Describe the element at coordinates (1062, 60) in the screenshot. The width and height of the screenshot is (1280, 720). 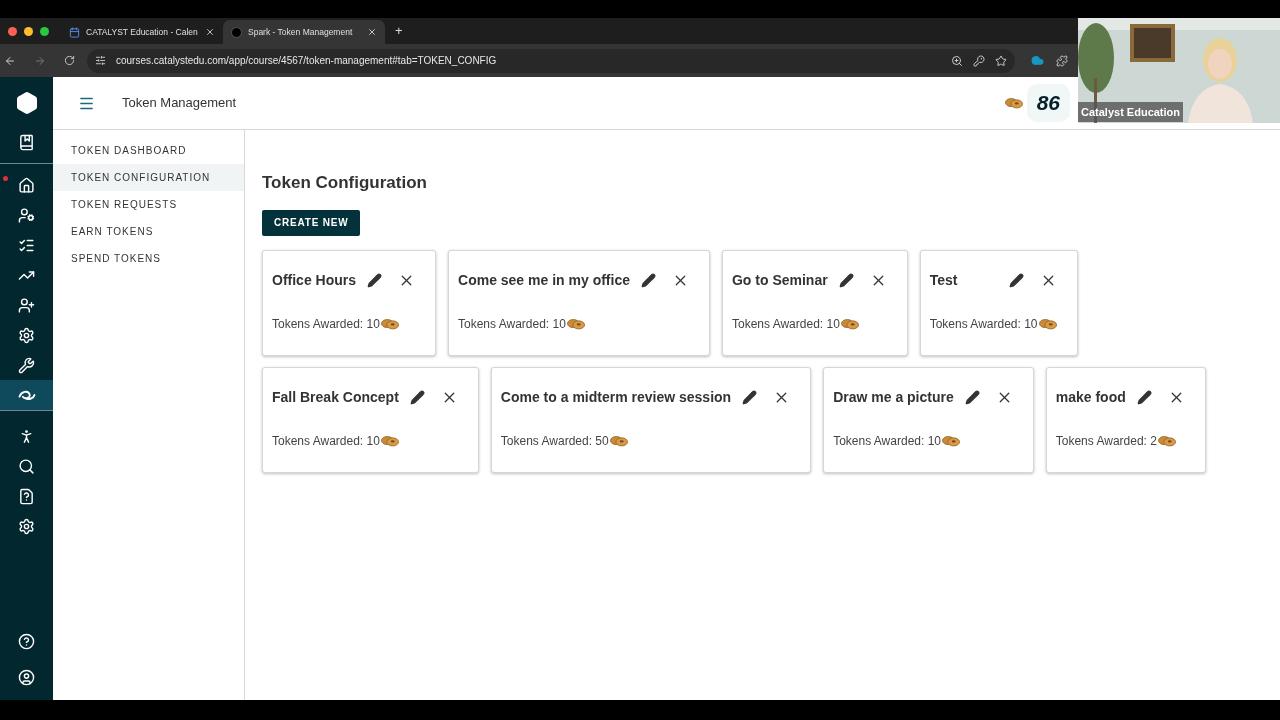
I see `extensions-icon` at that location.